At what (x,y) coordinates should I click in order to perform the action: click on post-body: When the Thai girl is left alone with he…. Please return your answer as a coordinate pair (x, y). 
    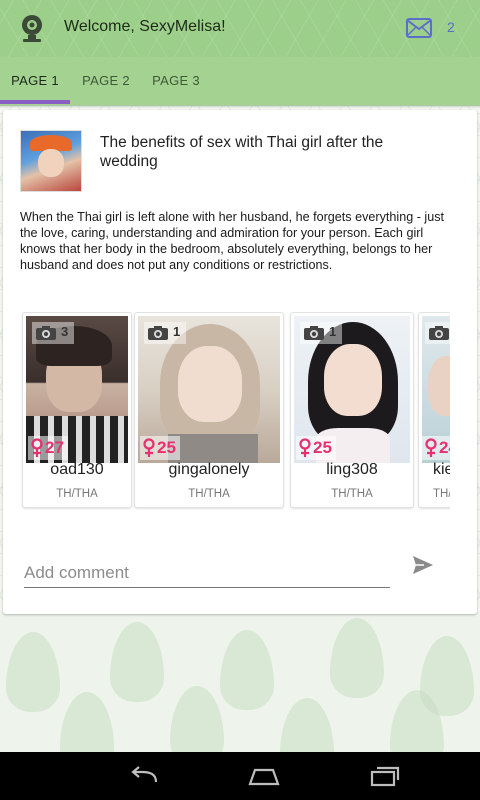
    Looking at the image, I should click on (232, 241).